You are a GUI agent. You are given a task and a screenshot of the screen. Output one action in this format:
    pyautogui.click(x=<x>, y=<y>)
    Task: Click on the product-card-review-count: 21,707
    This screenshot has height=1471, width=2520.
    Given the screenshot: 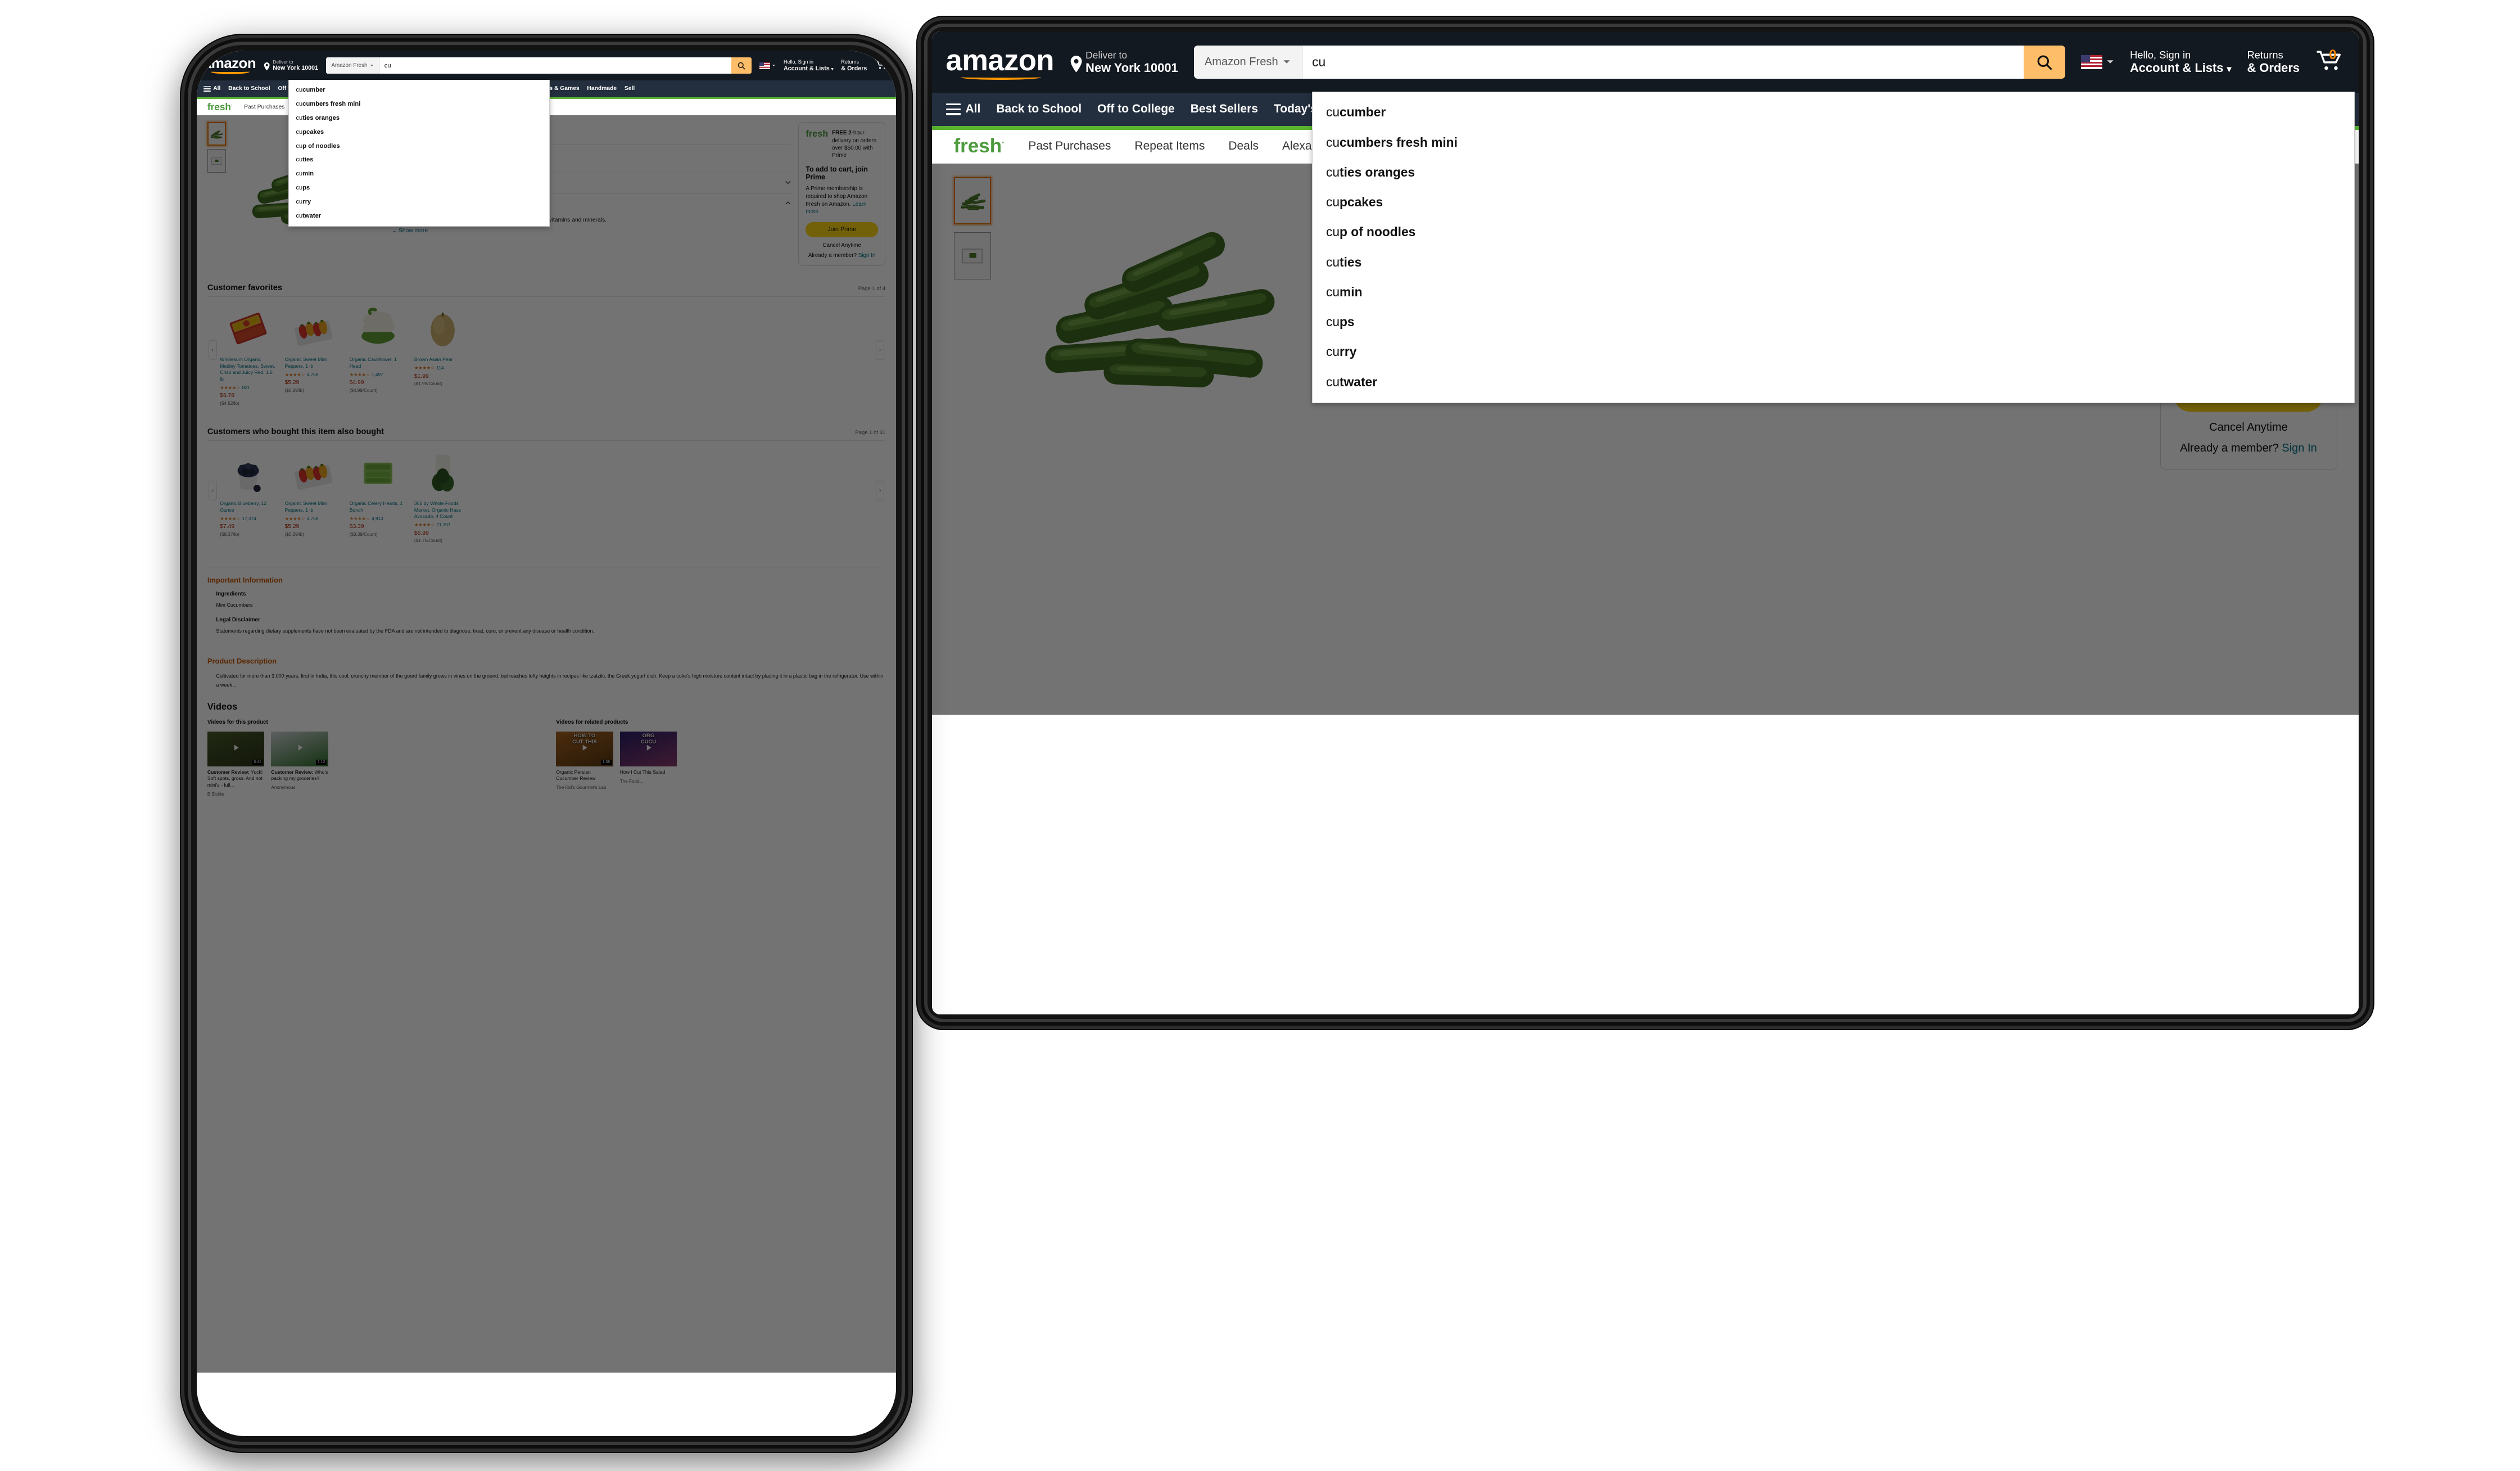 What is the action you would take?
    pyautogui.click(x=443, y=524)
    